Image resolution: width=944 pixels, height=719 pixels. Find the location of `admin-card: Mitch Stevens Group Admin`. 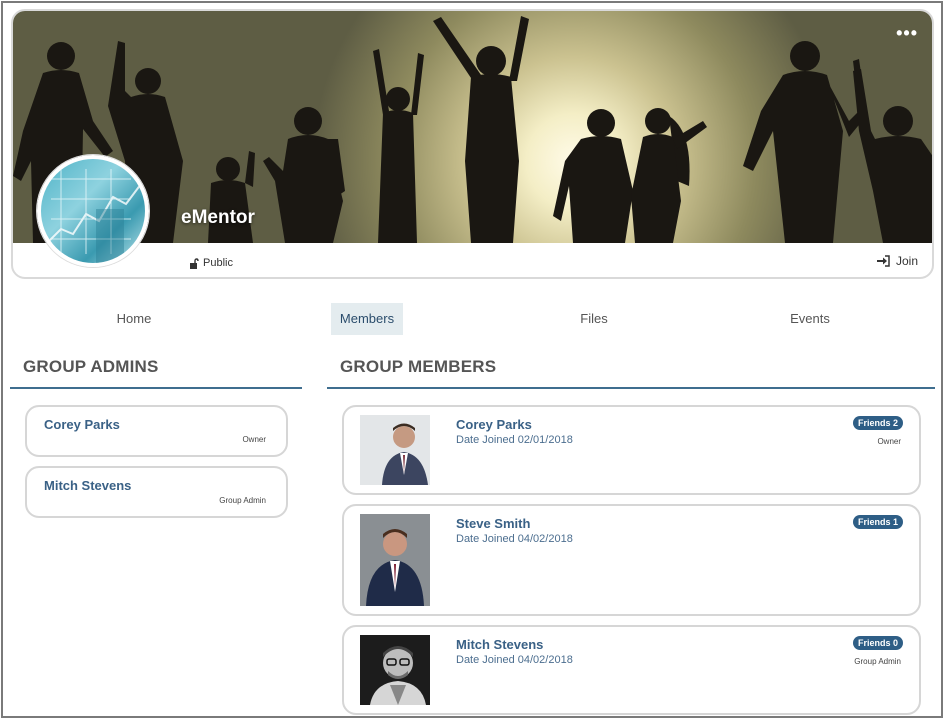

admin-card: Mitch Stevens Group Admin is located at coordinates (156, 492).